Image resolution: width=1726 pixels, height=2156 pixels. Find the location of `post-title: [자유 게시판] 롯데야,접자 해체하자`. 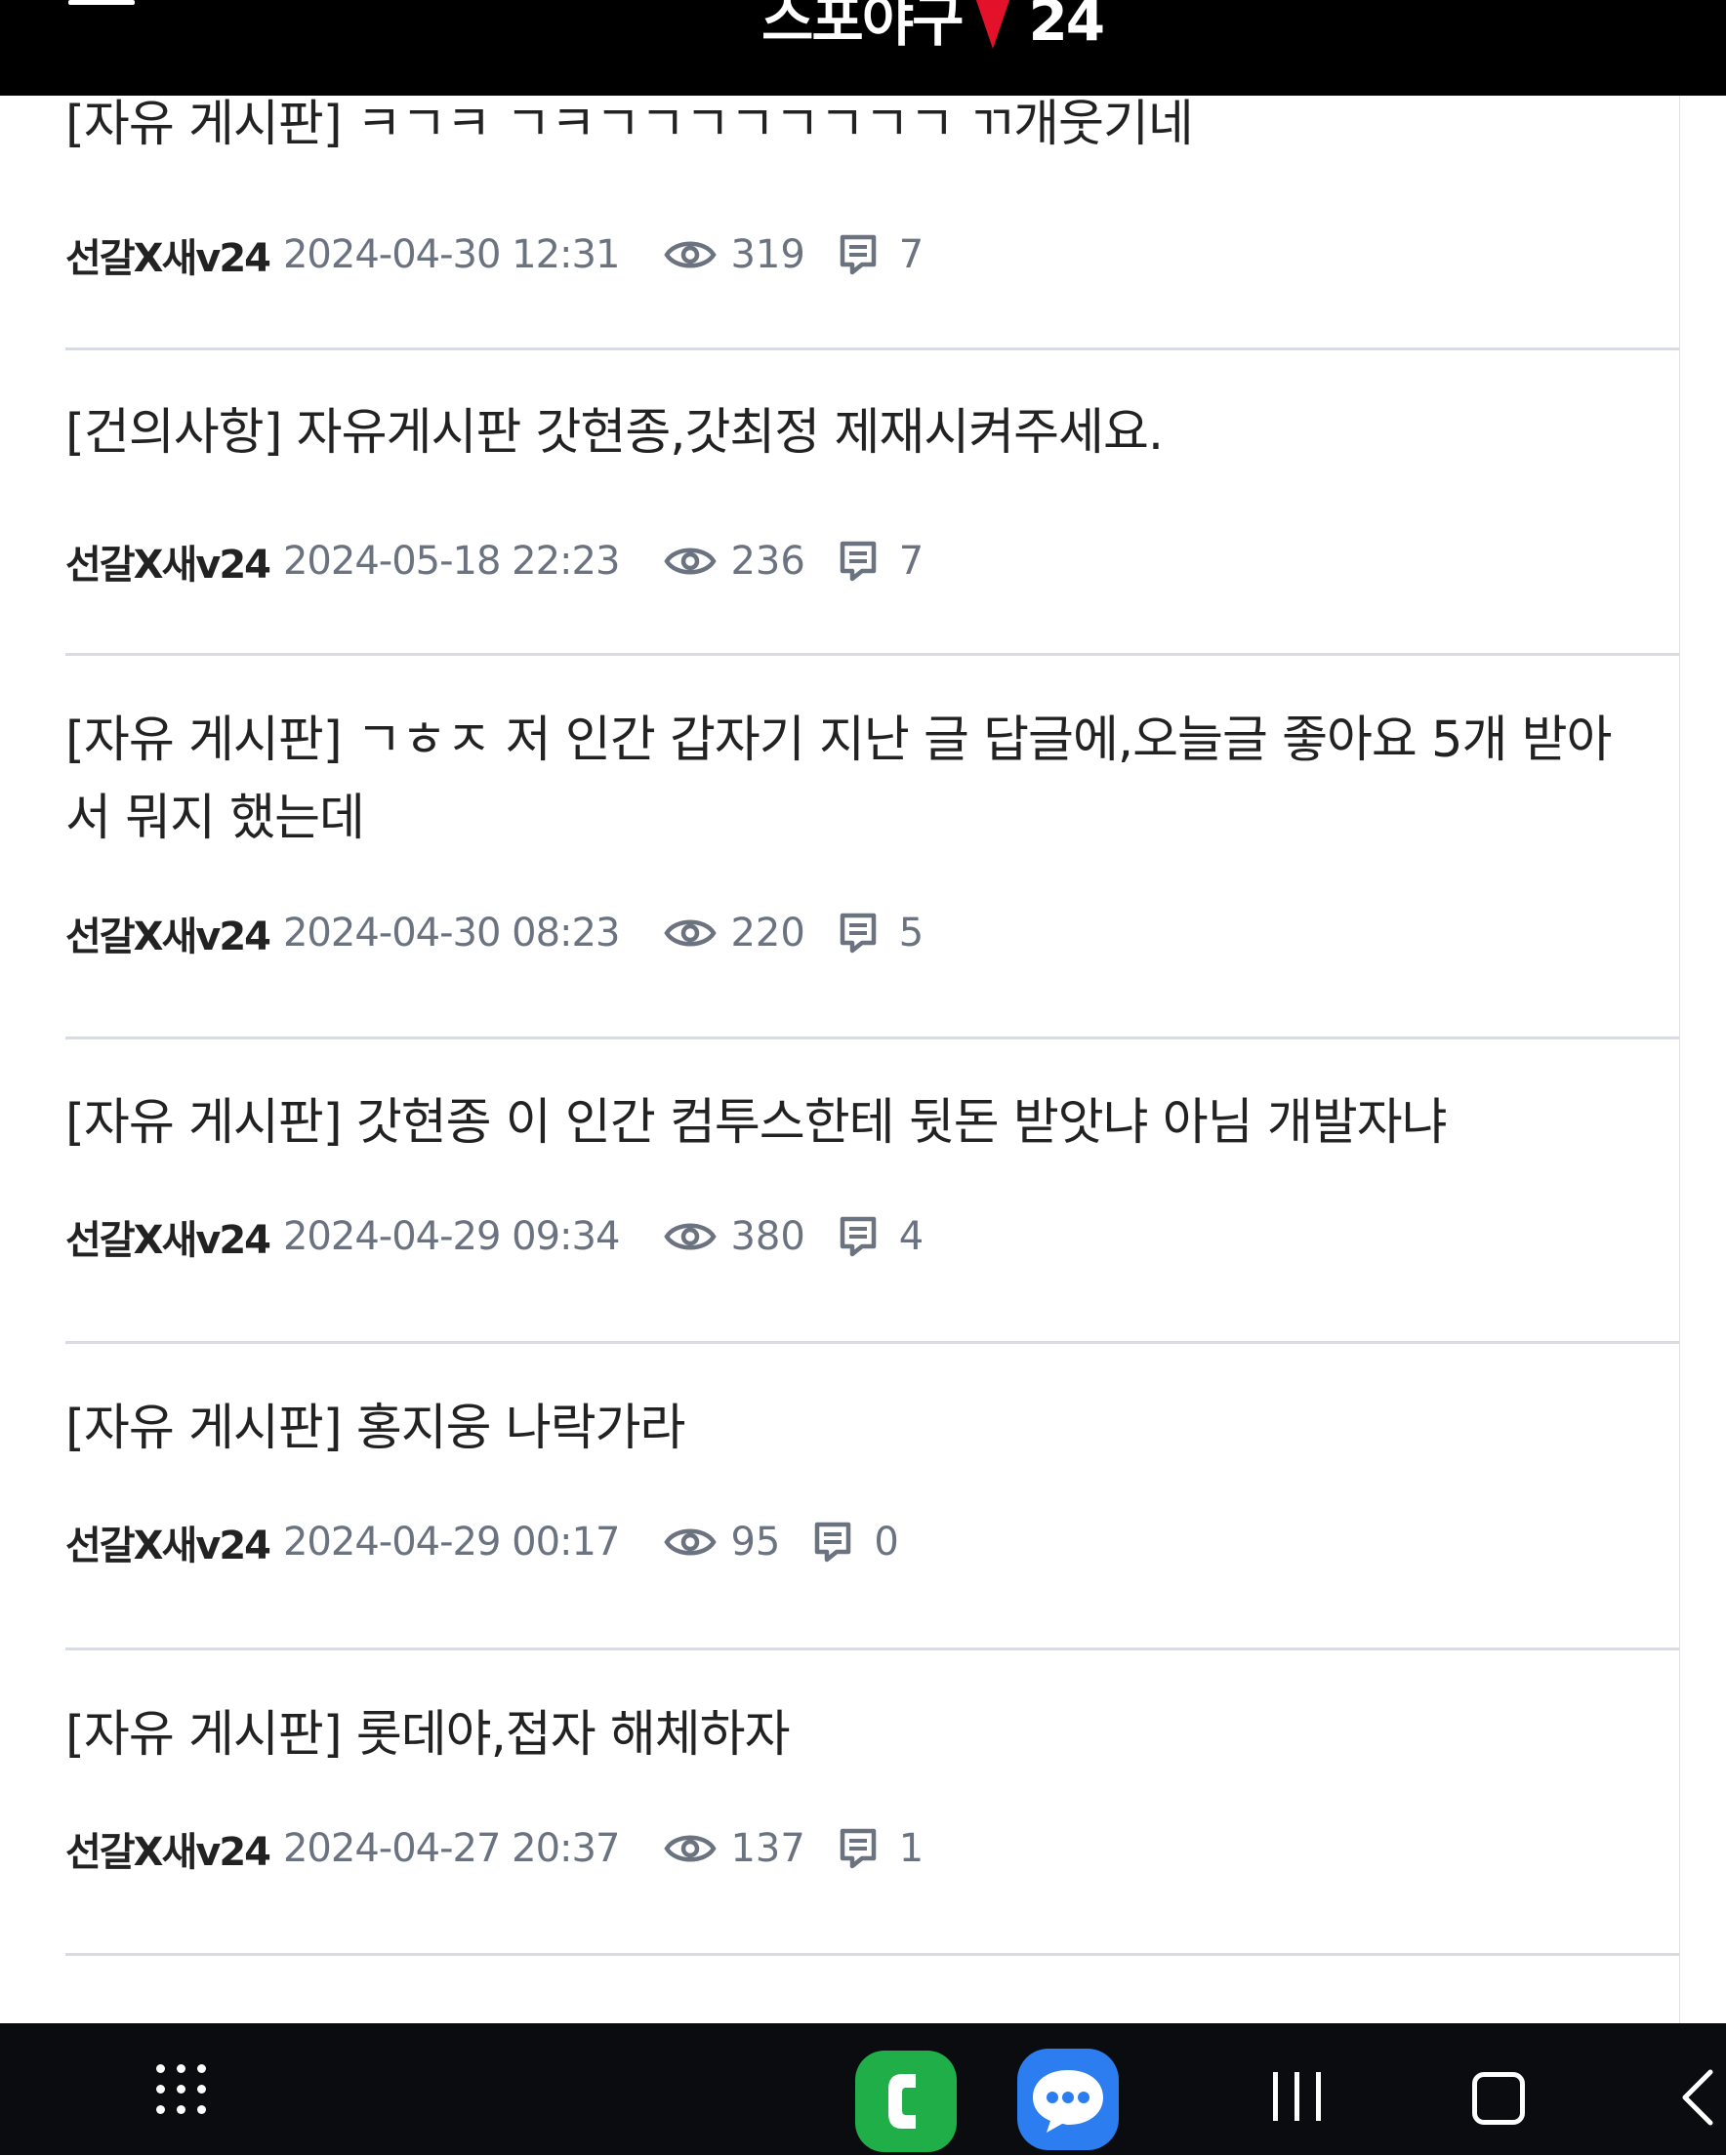

post-title: [자유 게시판] 롯데야,접자 해체하자 is located at coordinates (851, 1735).